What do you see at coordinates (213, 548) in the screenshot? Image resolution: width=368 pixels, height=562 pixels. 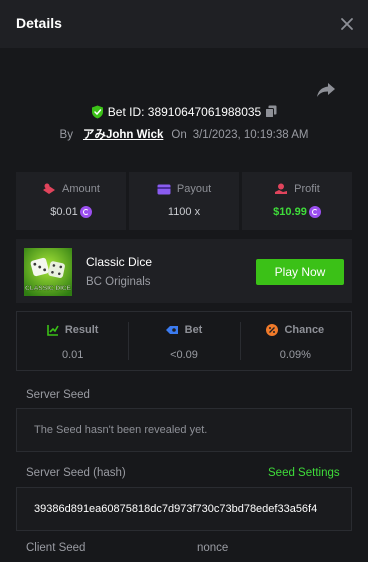 I see `nonce-label: nonce` at bounding box center [213, 548].